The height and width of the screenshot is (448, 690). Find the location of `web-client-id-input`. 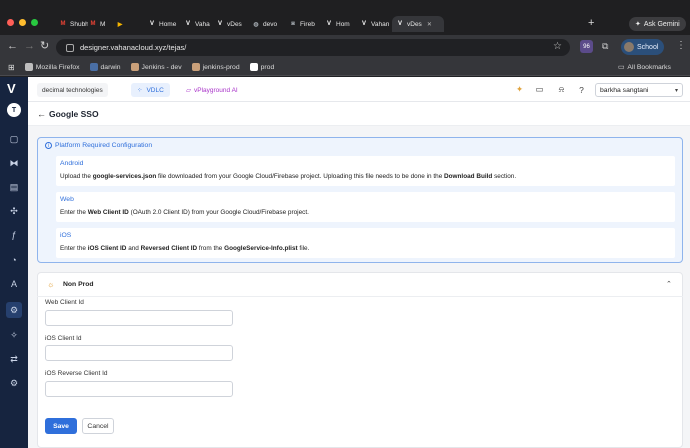

web-client-id-input is located at coordinates (139, 318).